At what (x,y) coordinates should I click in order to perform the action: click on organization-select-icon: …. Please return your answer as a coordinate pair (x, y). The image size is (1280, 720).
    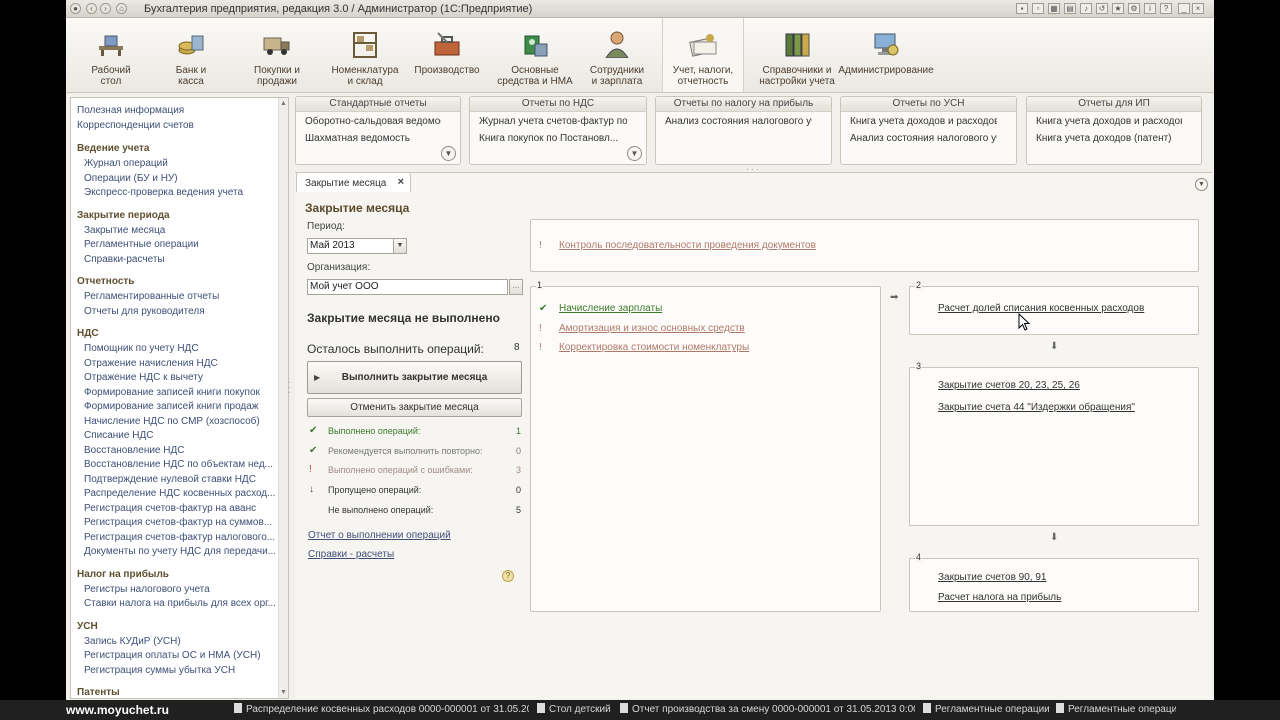
    Looking at the image, I should click on (516, 287).